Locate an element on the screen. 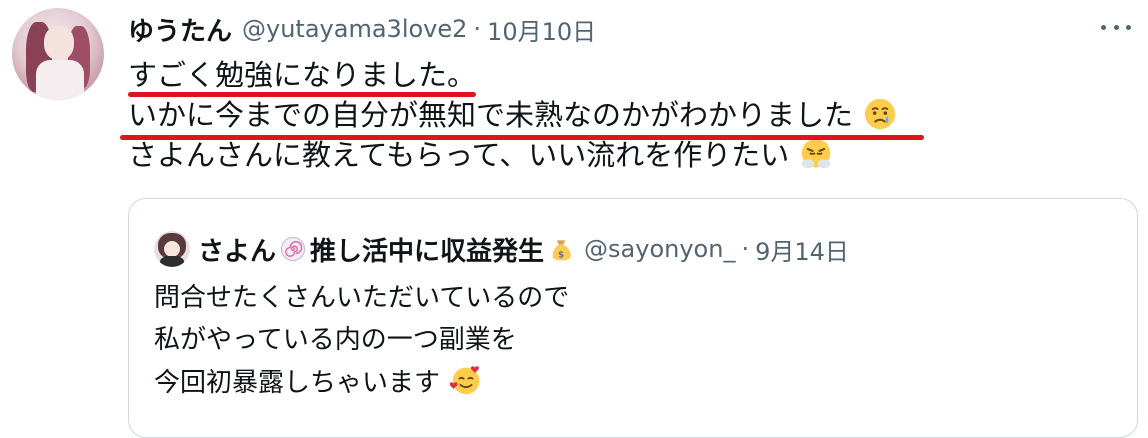 The image size is (1148, 438). tweet-header: ゆうたん @yutayama3love2 · 10月10日 is located at coordinates (362, 29).